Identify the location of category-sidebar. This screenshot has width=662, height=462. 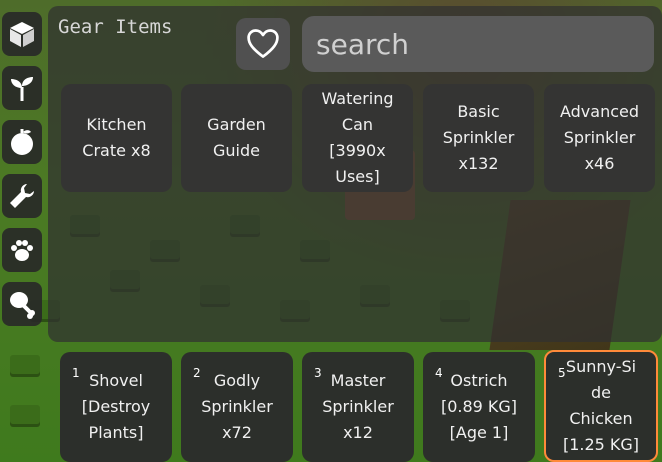
(23, 170).